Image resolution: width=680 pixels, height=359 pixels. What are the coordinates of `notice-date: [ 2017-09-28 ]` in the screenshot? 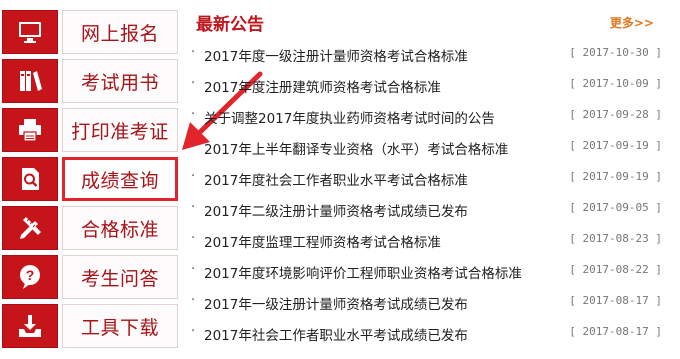 It's located at (615, 114).